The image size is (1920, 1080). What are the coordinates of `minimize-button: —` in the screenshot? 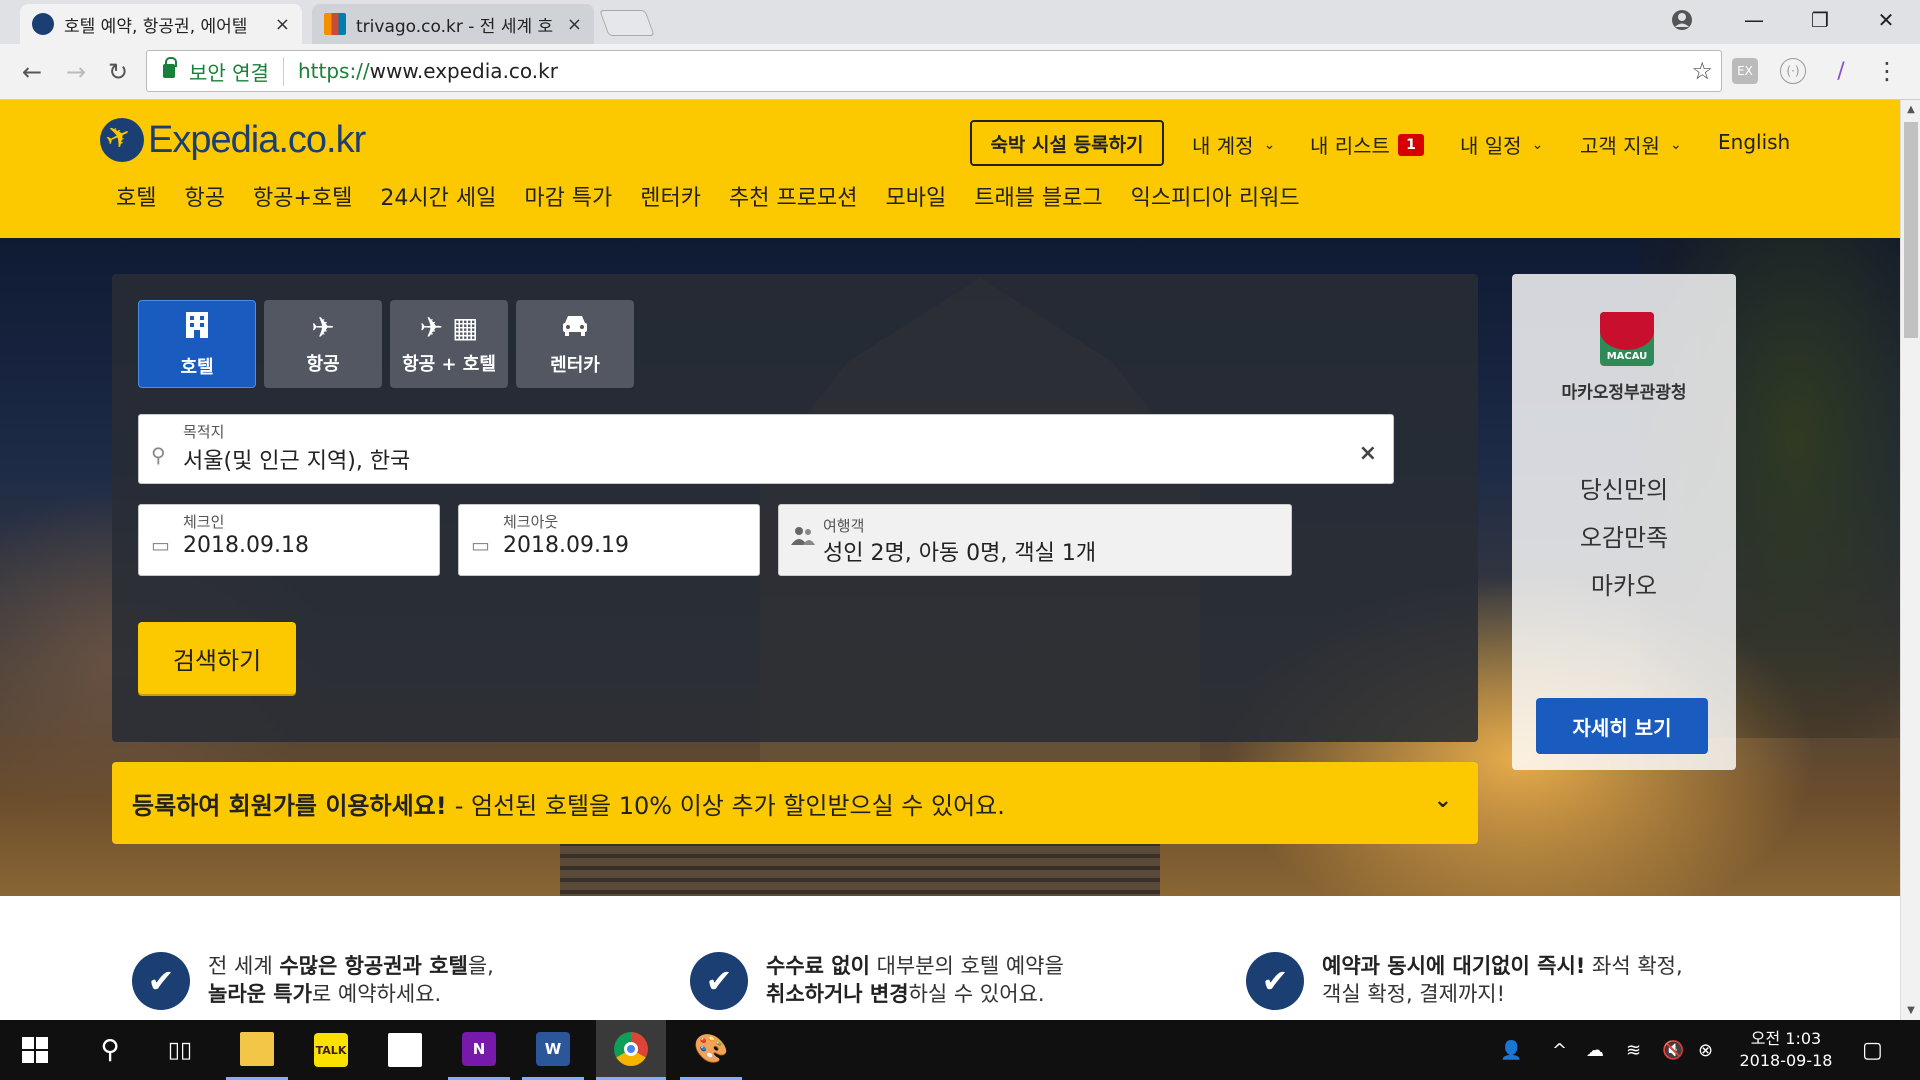 It's located at (1754, 20).